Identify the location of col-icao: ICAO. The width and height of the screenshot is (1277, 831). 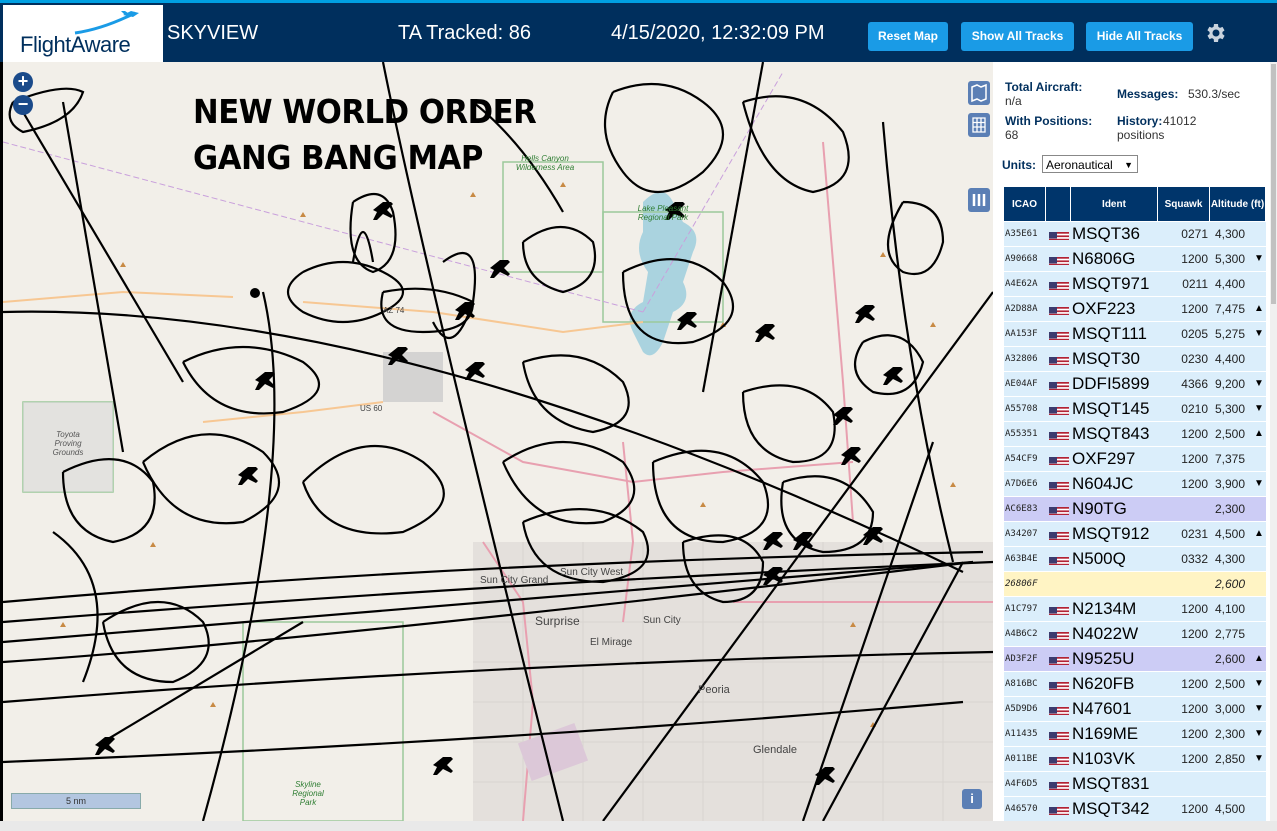
(1025, 204).